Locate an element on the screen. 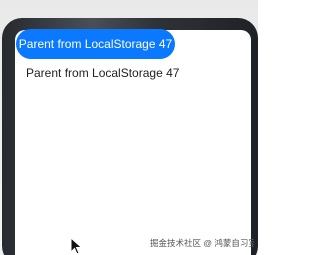  parent-localstorage-button: Parent from LocalStorage 47 is located at coordinates (95, 44).